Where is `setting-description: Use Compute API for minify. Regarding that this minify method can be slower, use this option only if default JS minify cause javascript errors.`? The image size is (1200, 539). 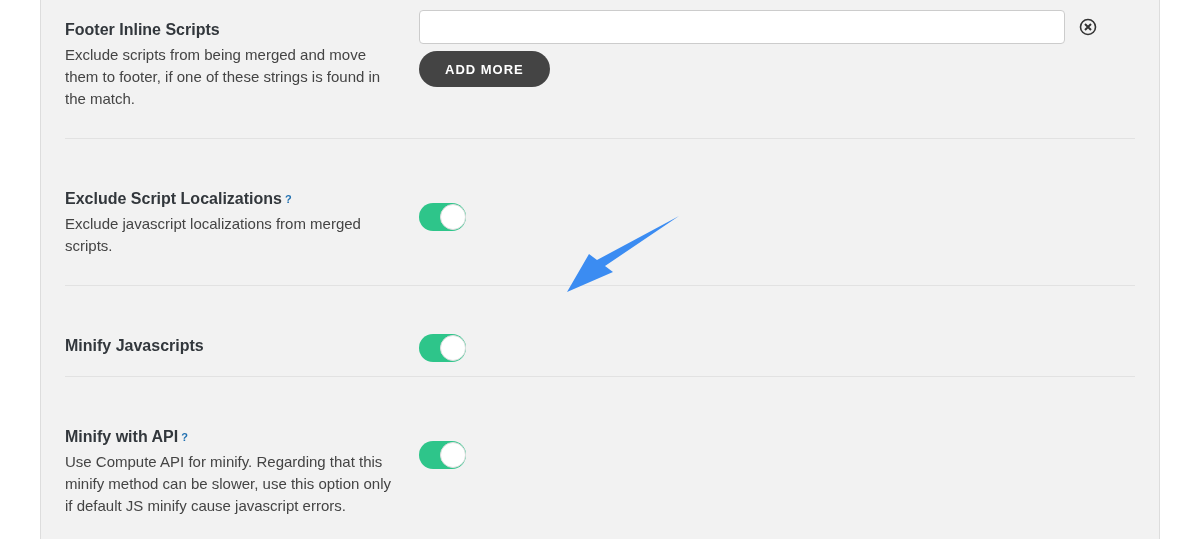
setting-description: Use Compute API for minify. Regarding that this minify method can be slower, use this option only if default JS minify cause javascript errors. is located at coordinates (228, 484).